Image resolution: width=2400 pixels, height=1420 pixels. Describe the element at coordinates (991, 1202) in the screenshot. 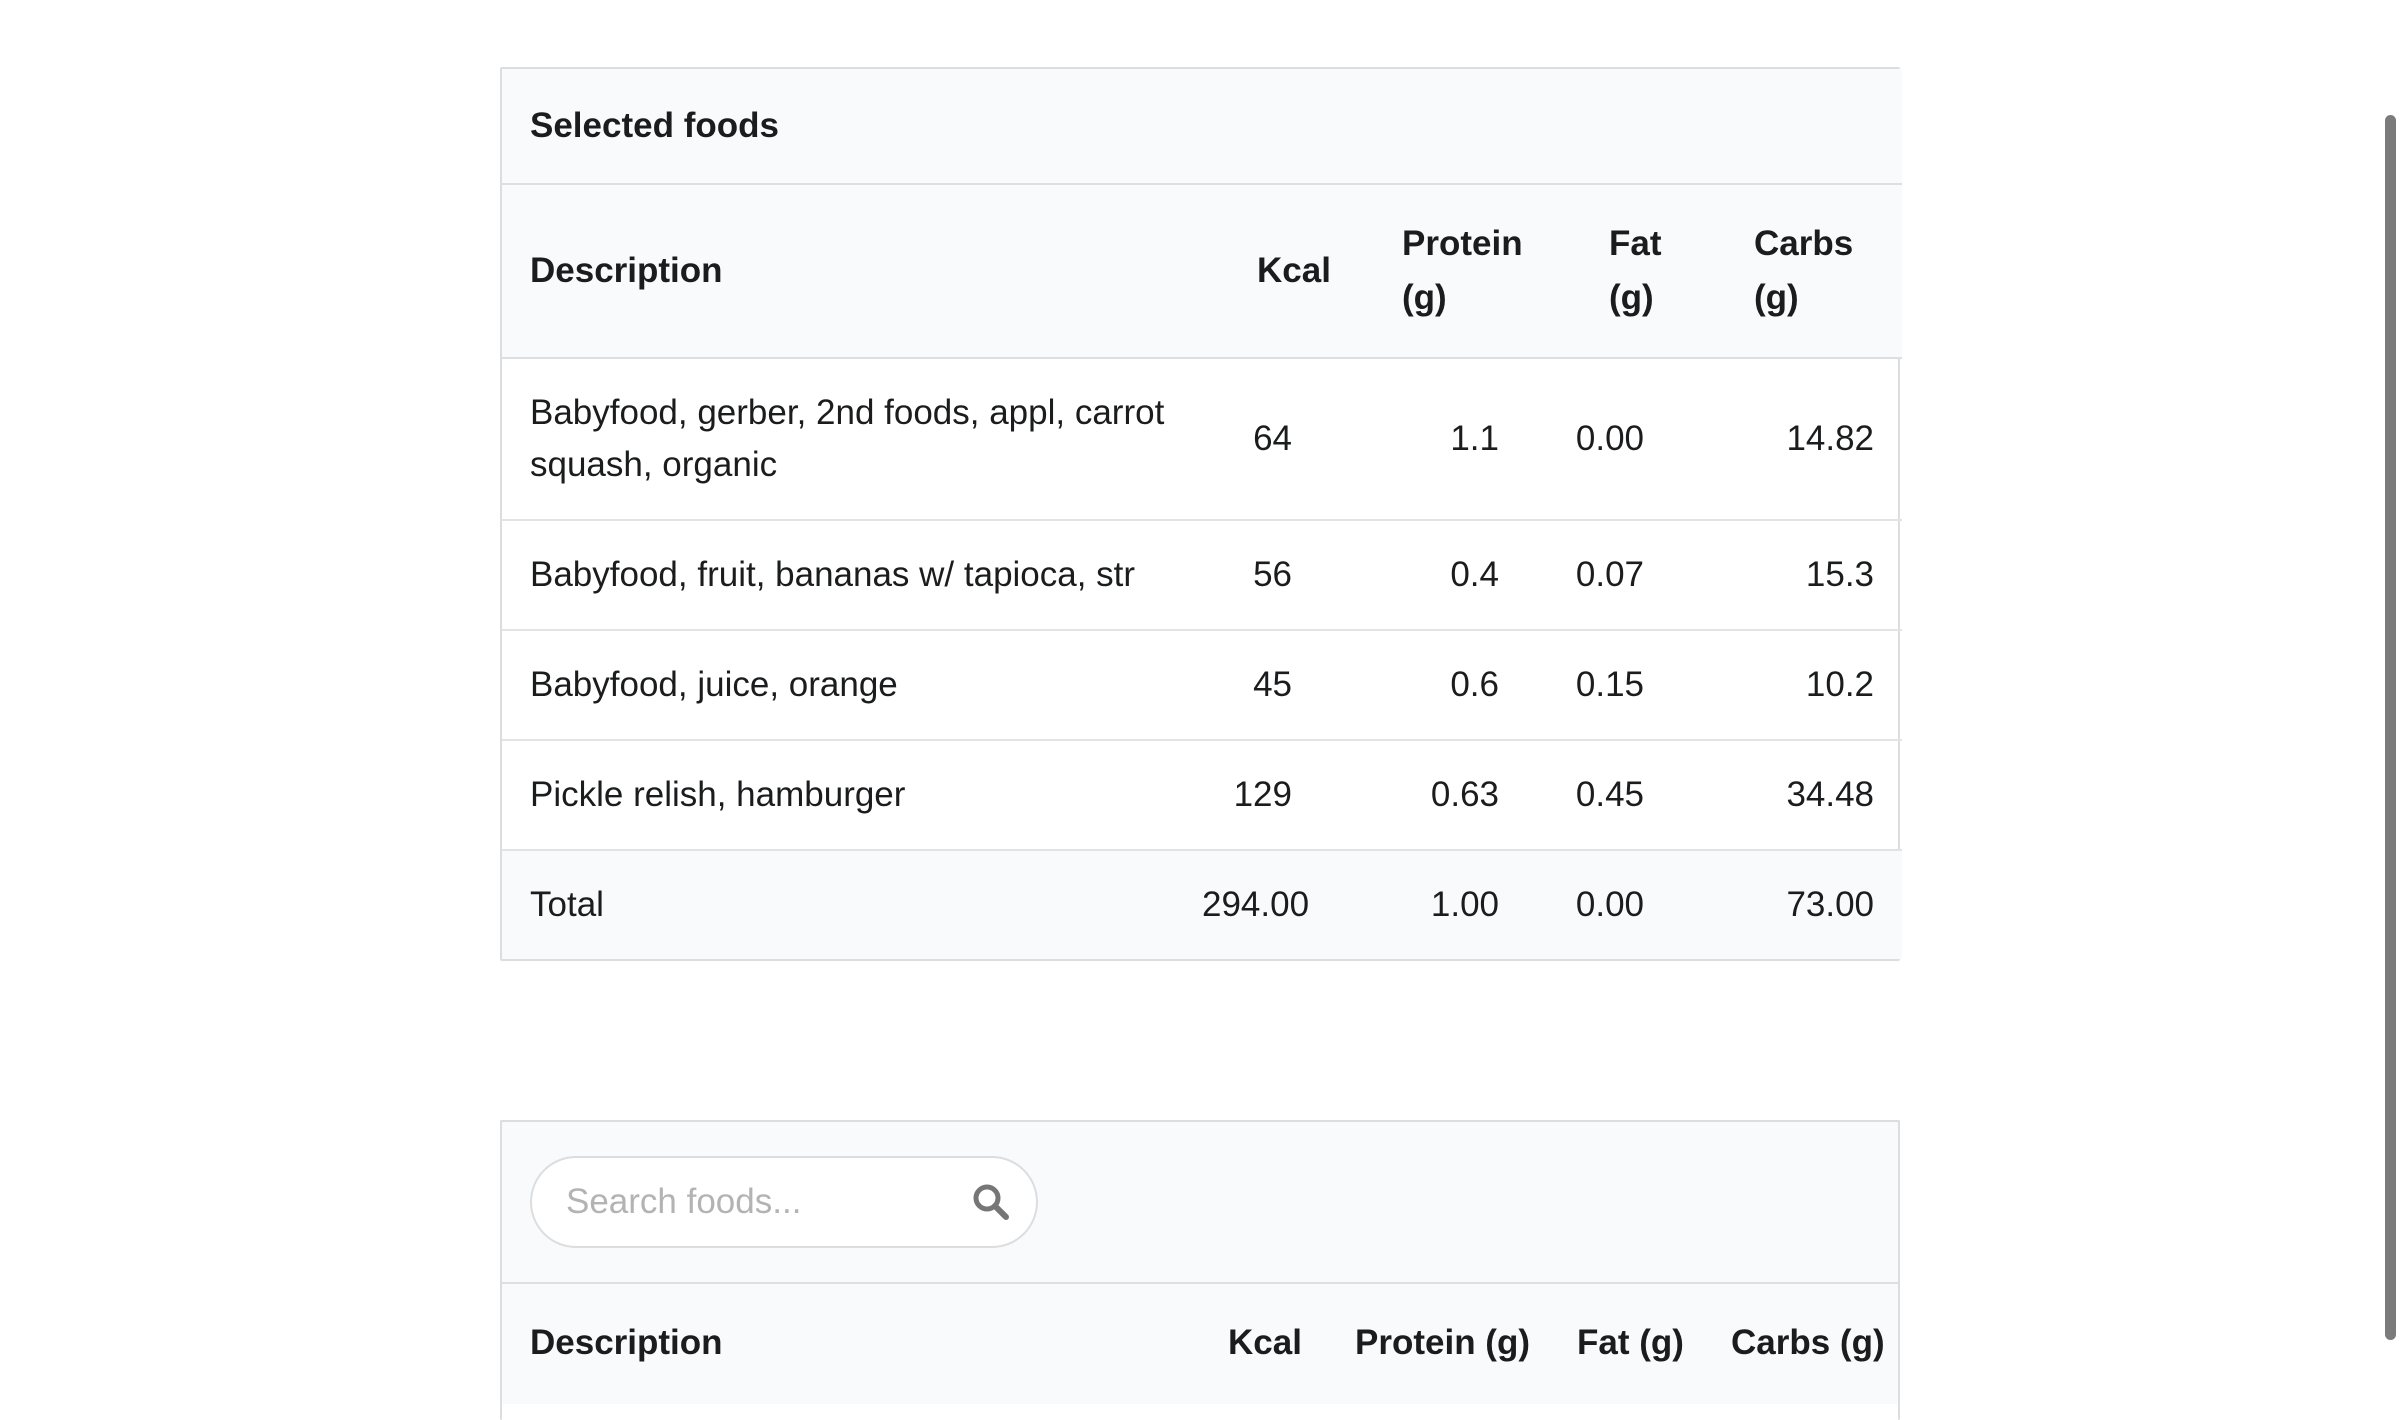

I see `search-icon` at that location.